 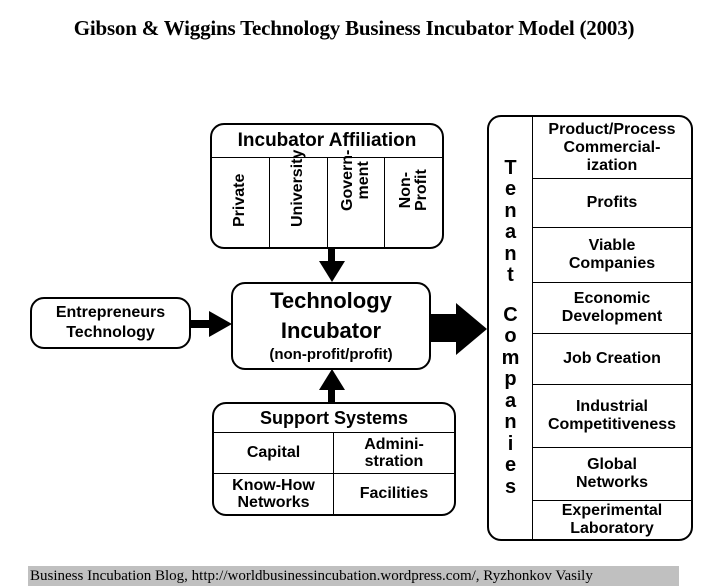 I want to click on support-label: Facilities, so click(x=394, y=494).